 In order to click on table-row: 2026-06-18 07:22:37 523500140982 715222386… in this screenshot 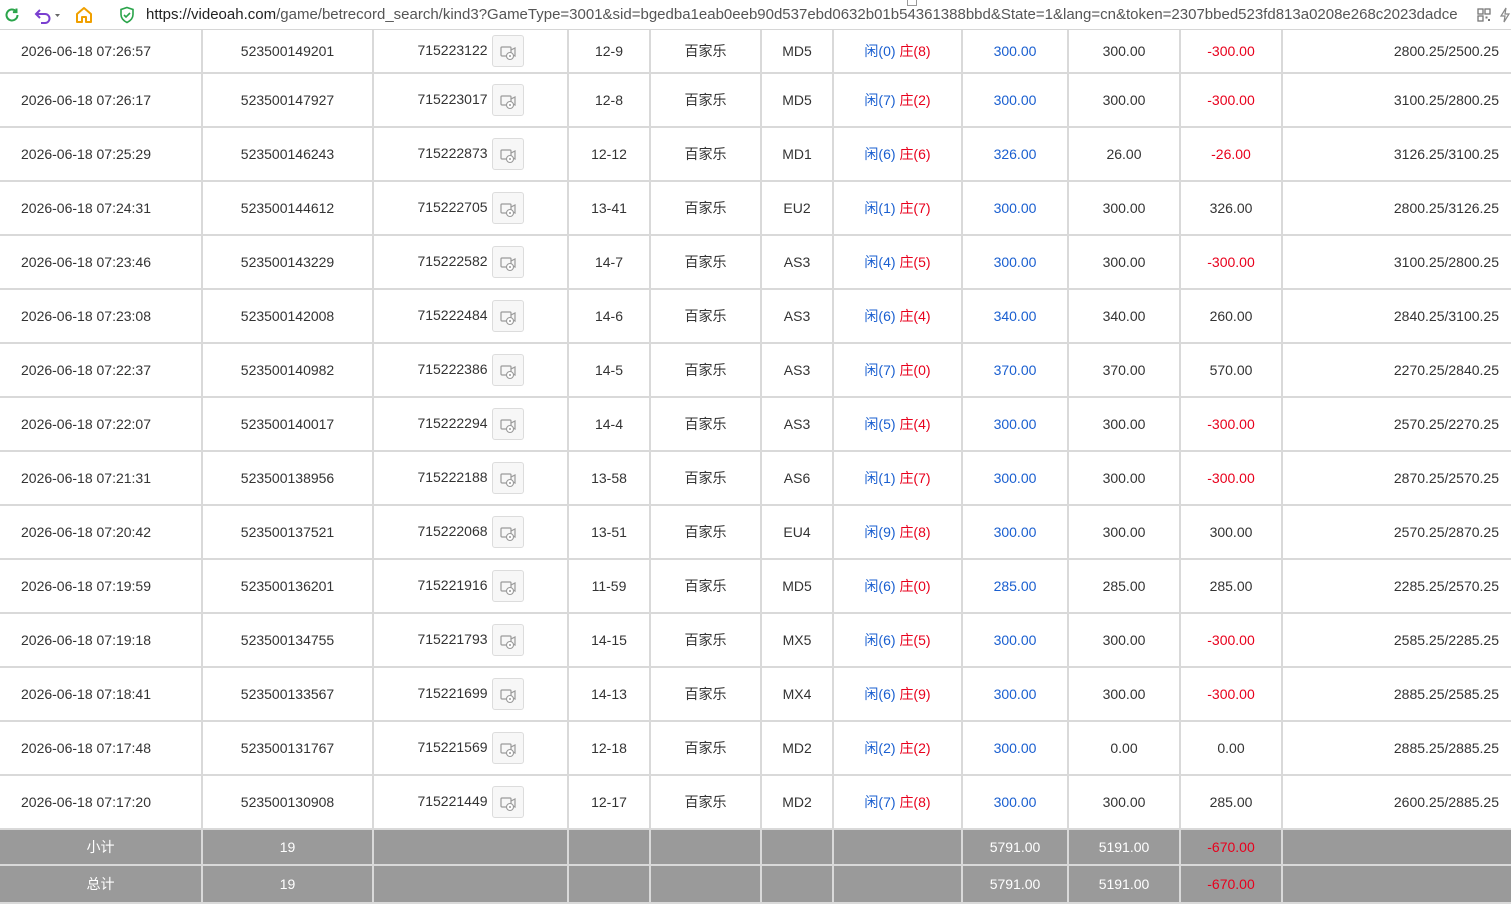, I will do `click(755, 370)`.